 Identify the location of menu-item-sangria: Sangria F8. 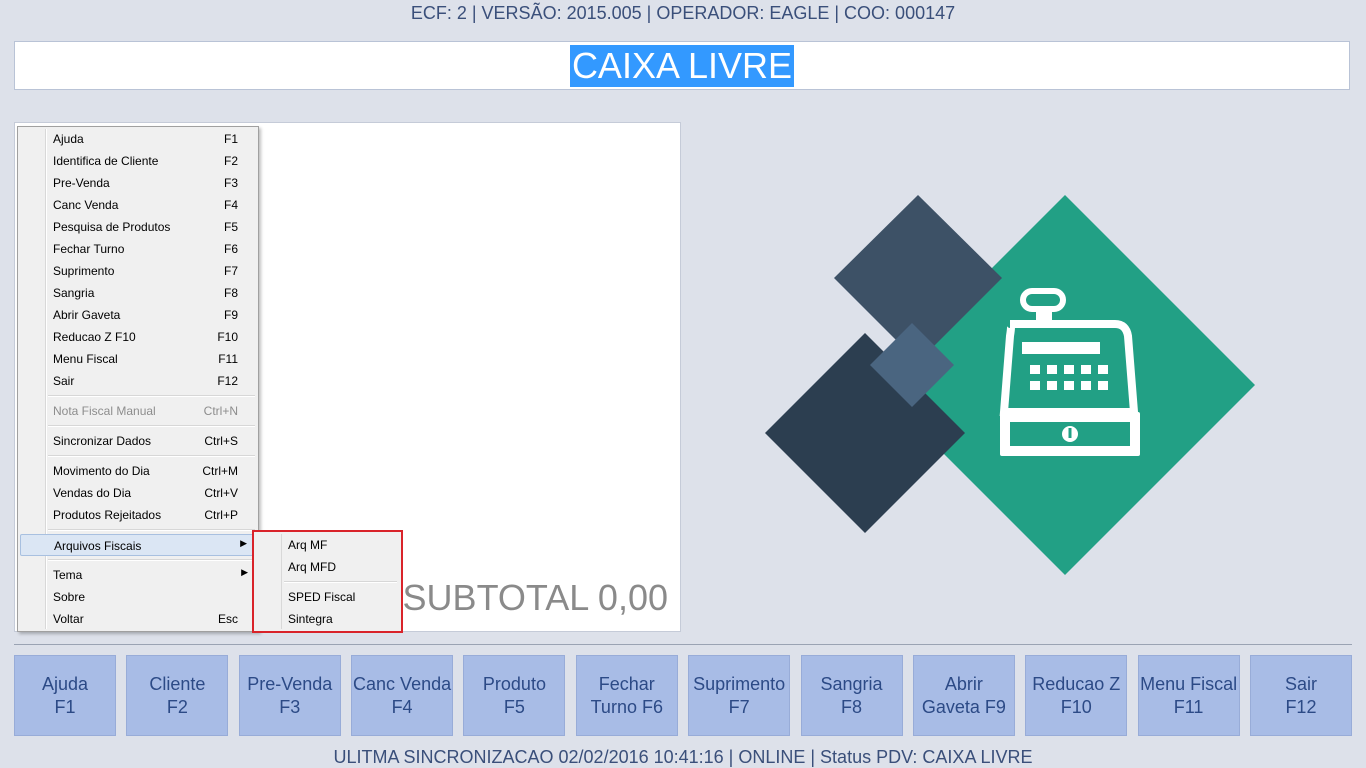
(138, 293).